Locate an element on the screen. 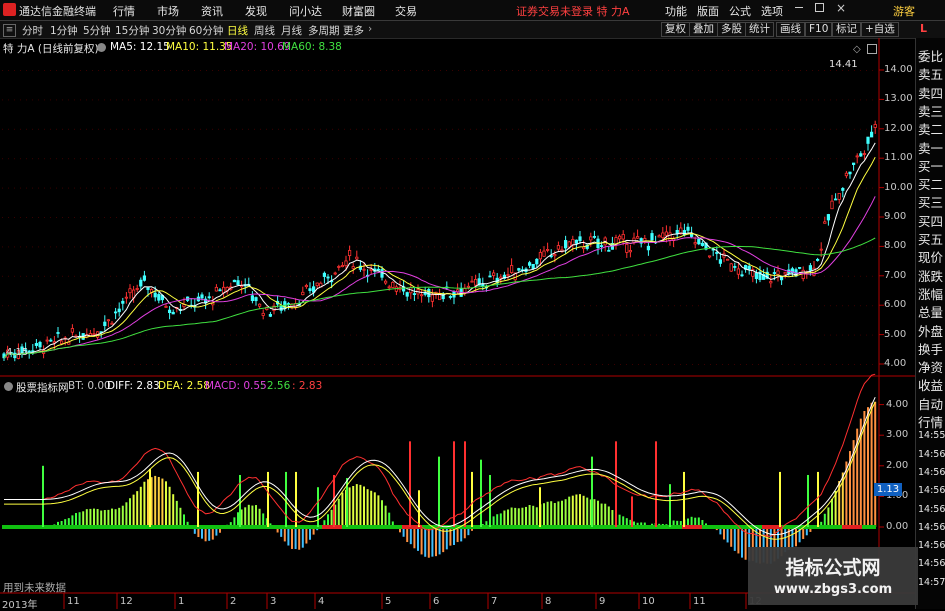 The image size is (945, 611). period-daily: 日线 is located at coordinates (237, 30).